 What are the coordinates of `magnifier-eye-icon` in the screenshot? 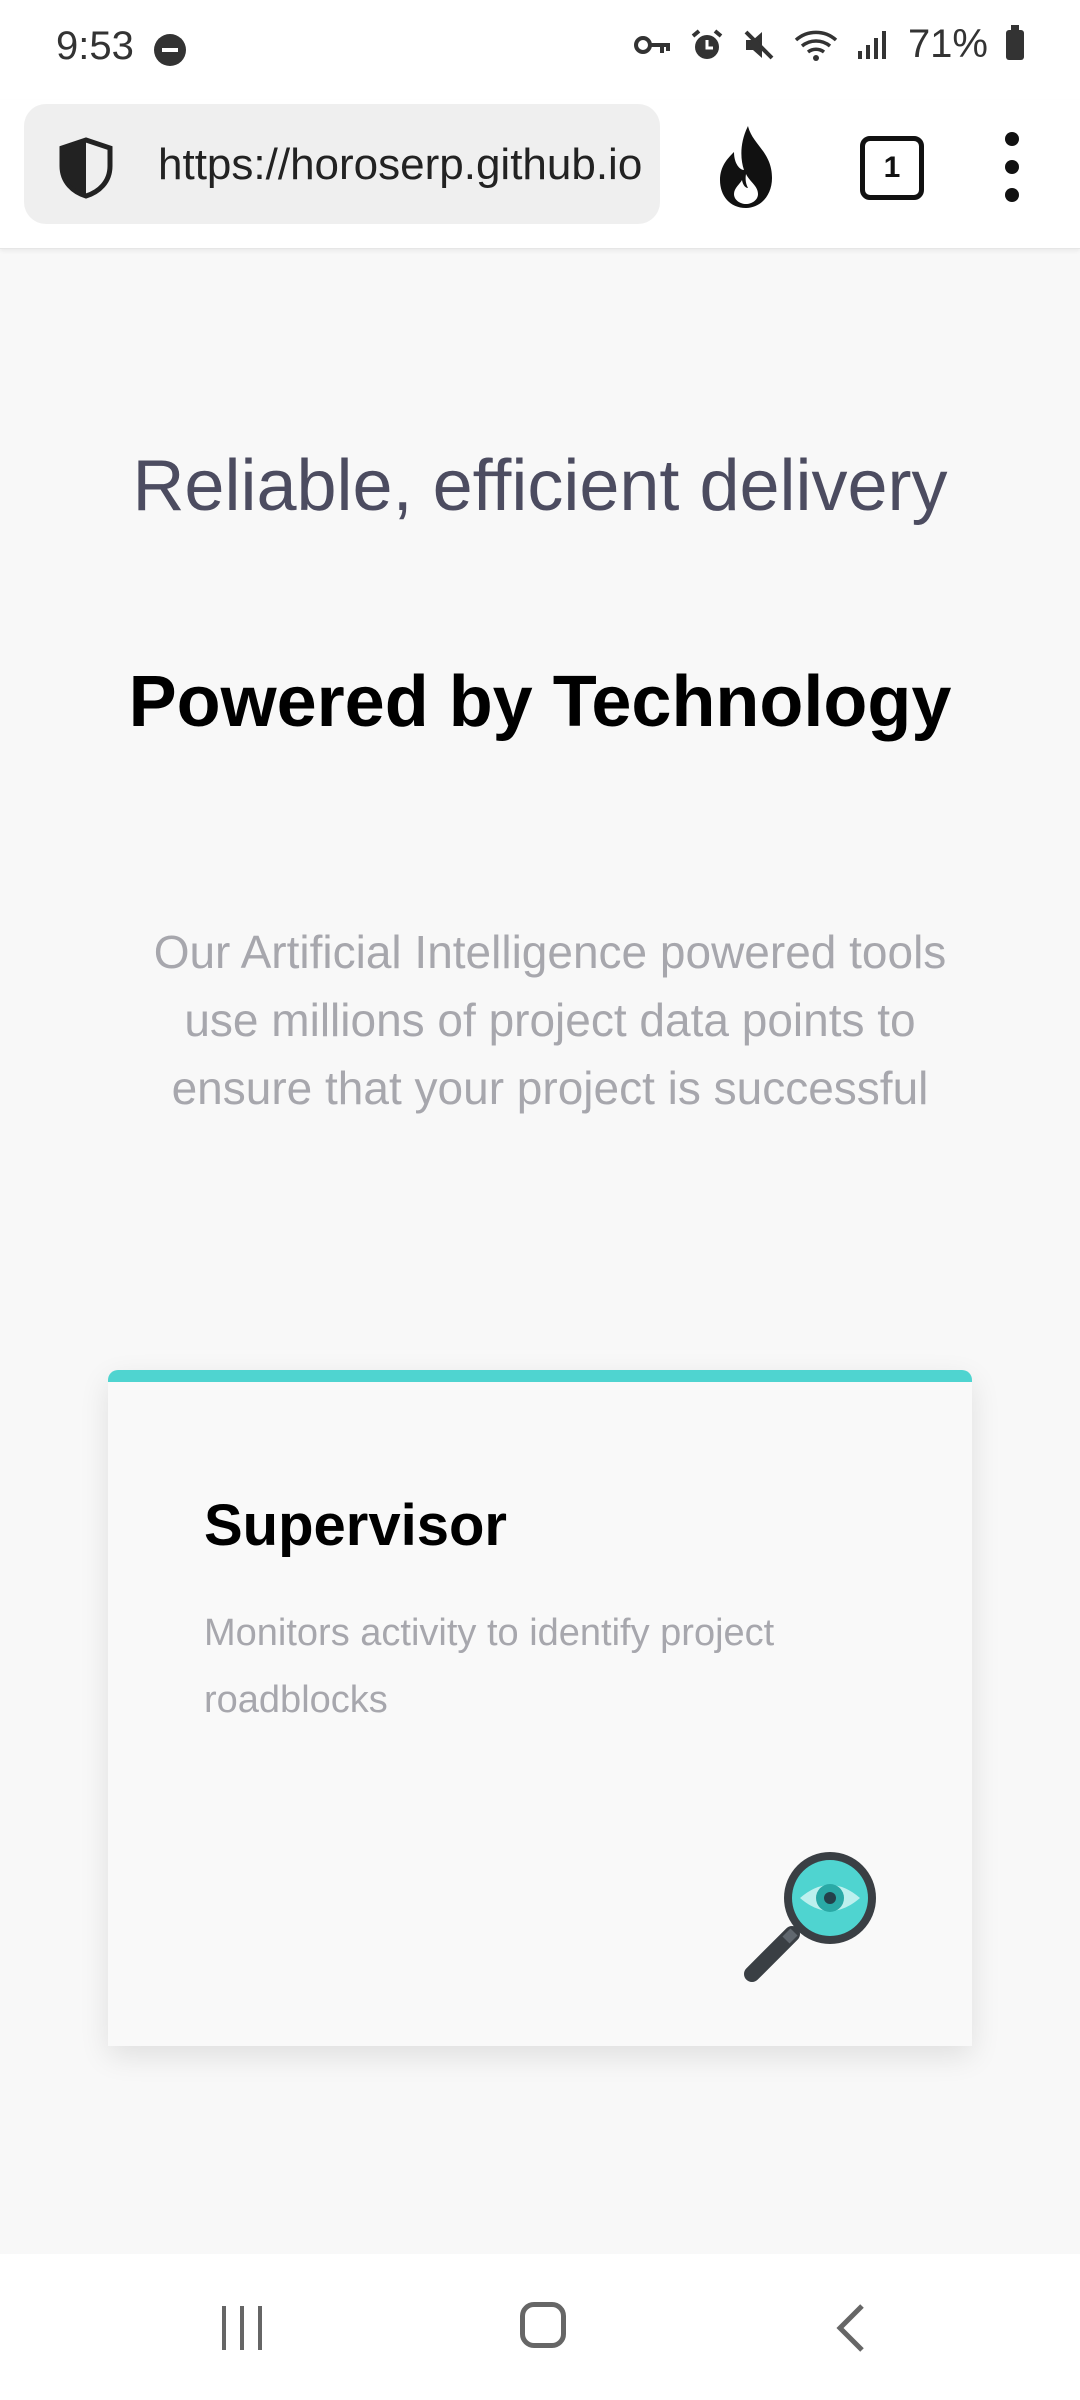 It's located at (810, 1917).